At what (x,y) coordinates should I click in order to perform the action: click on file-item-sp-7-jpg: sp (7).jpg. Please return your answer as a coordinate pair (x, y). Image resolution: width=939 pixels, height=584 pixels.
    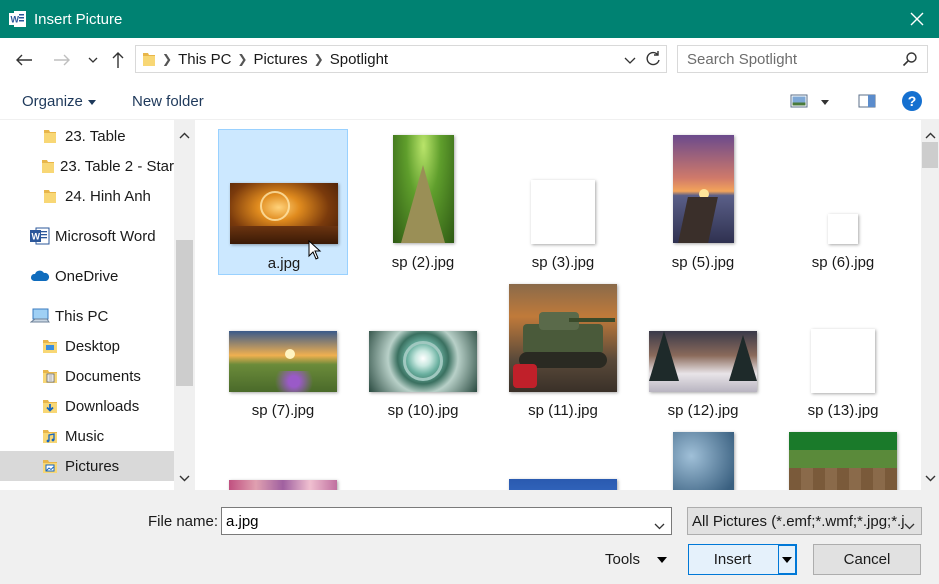
    Looking at the image, I should click on (283, 353).